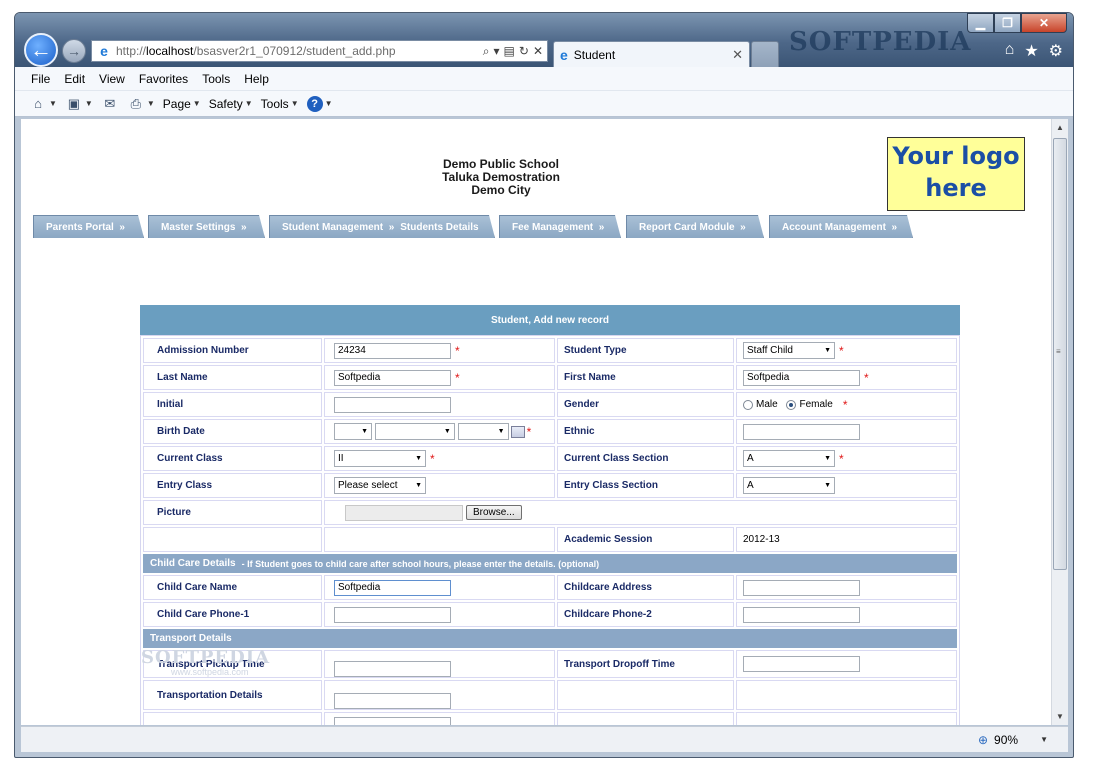 This screenshot has width=1095, height=778. What do you see at coordinates (645, 431) in the screenshot?
I see `ethnic-label: Ethnic` at bounding box center [645, 431].